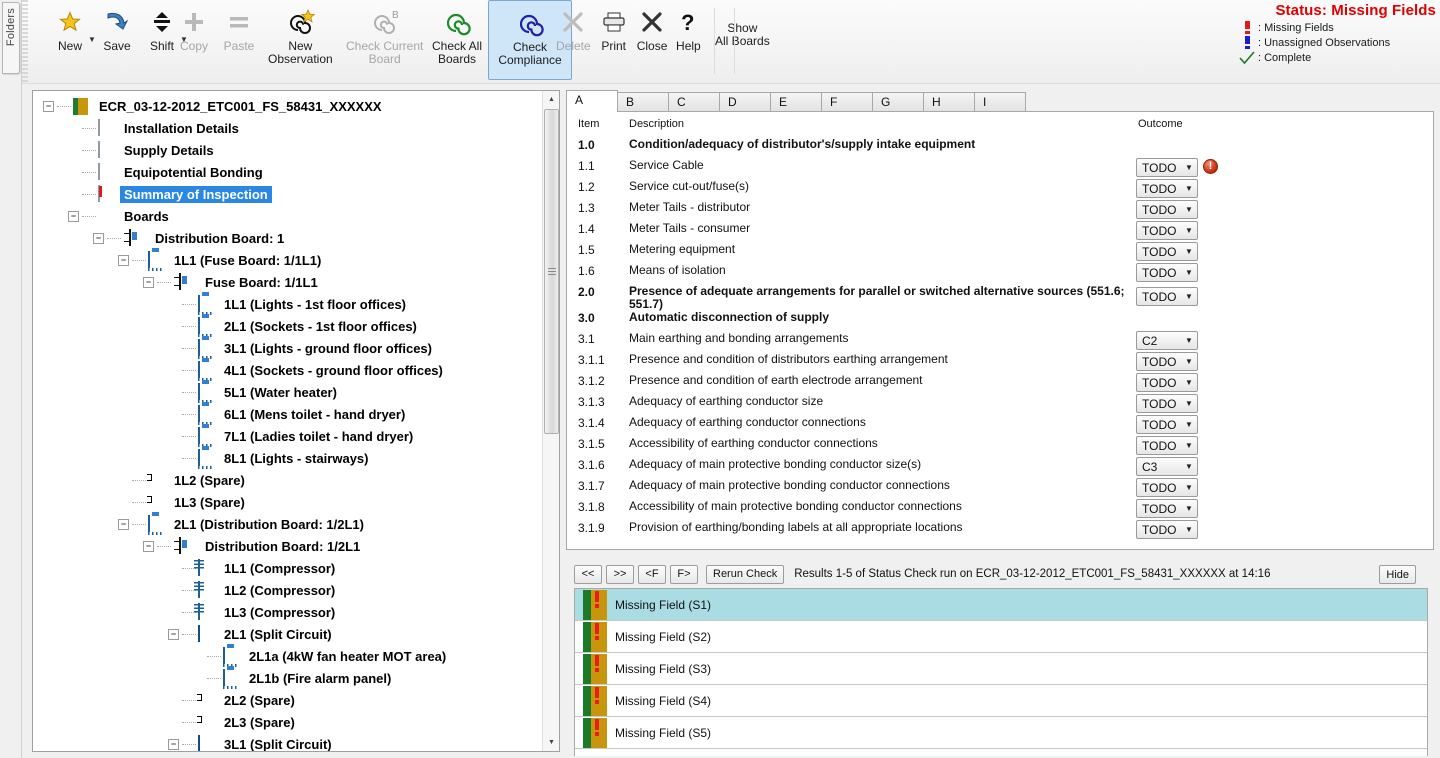 The width and height of the screenshot is (1440, 758). What do you see at coordinates (288, 348) in the screenshot?
I see `tree-item: 3L1 (Lights - ground floor offices)` at bounding box center [288, 348].